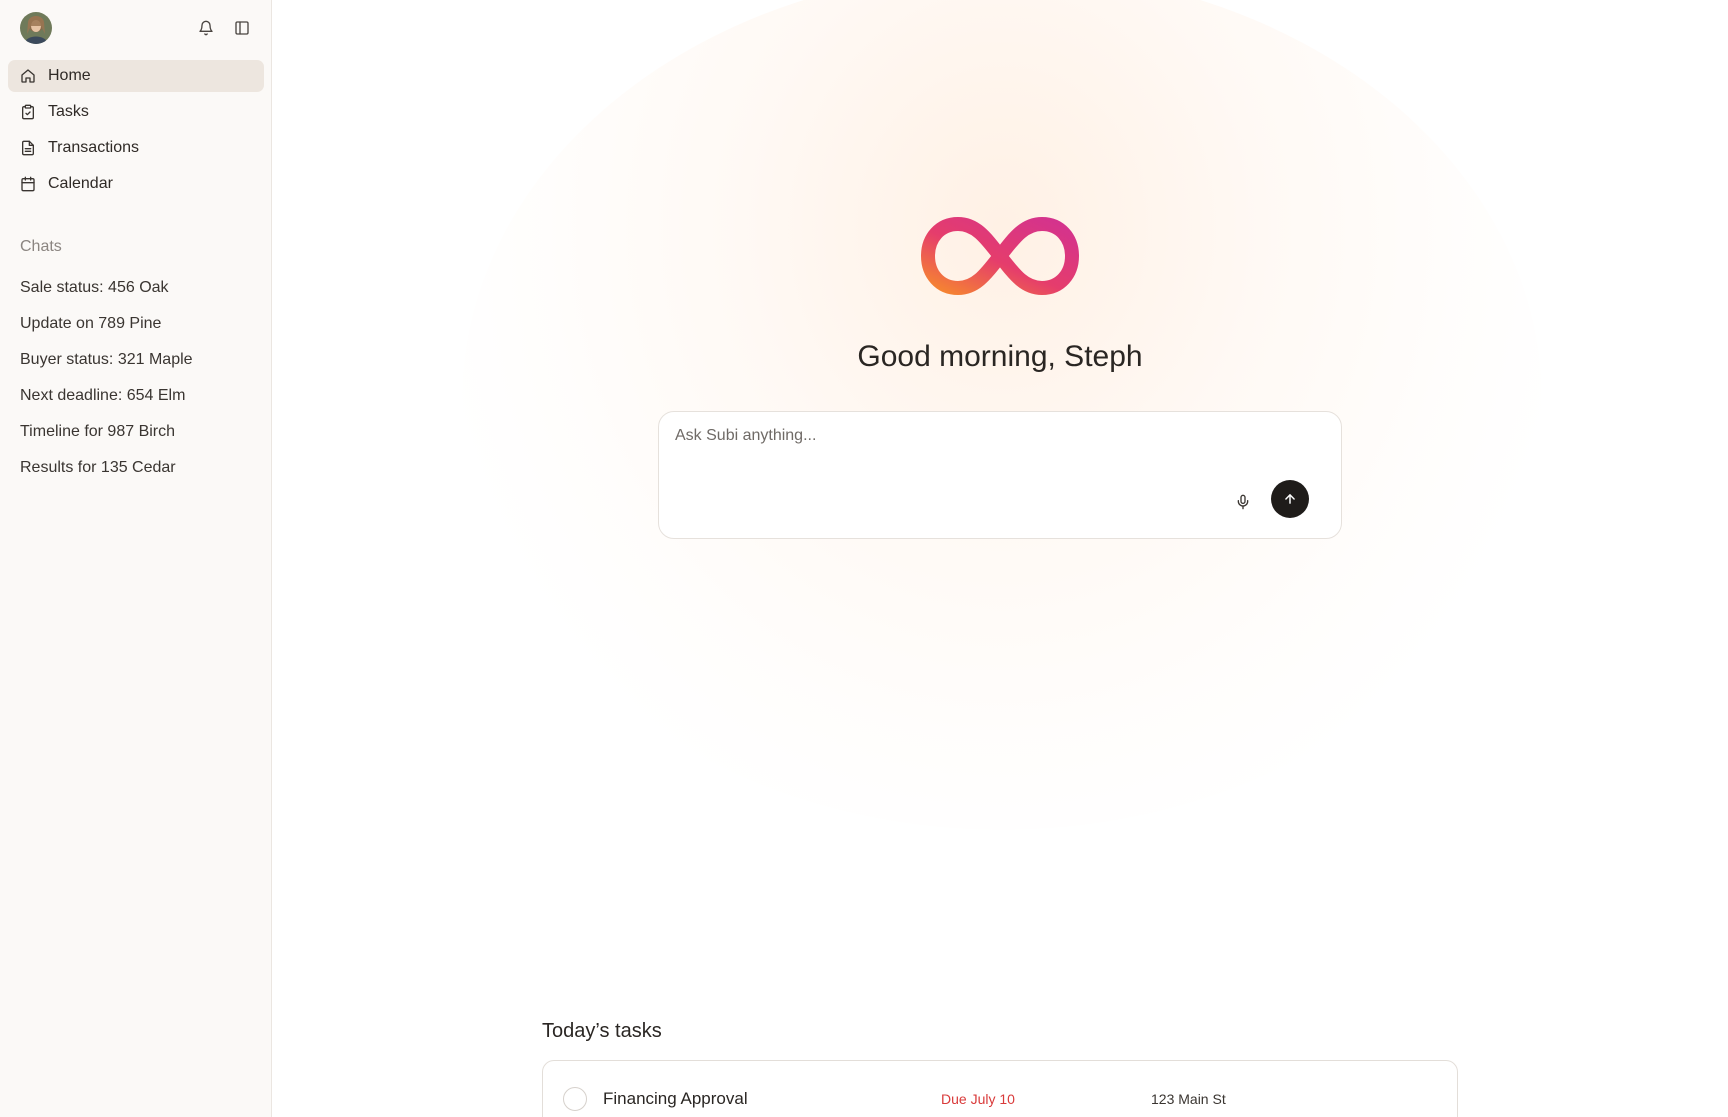  I want to click on sidebar-toggle-icon, so click(242, 28).